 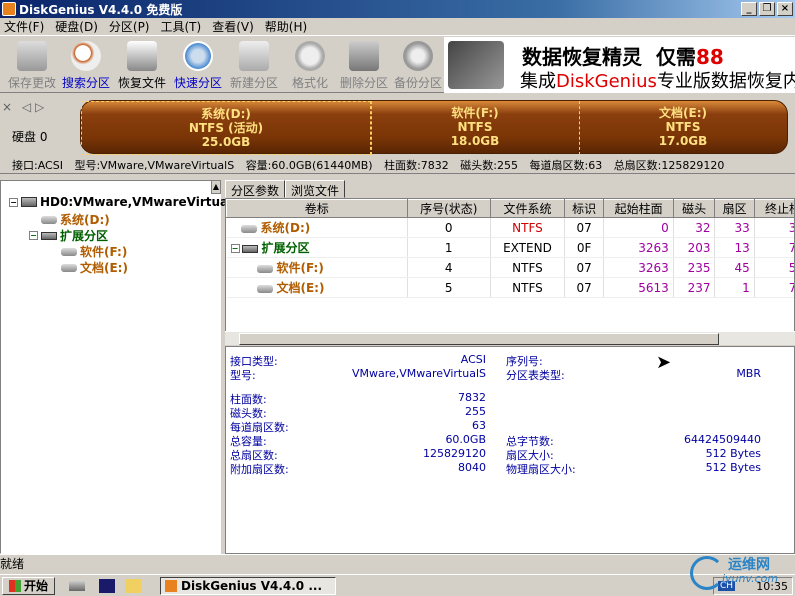 What do you see at coordinates (101, 9) in the screenshot?
I see `window-title: DiskGenius V4.4.0 免费版` at bounding box center [101, 9].